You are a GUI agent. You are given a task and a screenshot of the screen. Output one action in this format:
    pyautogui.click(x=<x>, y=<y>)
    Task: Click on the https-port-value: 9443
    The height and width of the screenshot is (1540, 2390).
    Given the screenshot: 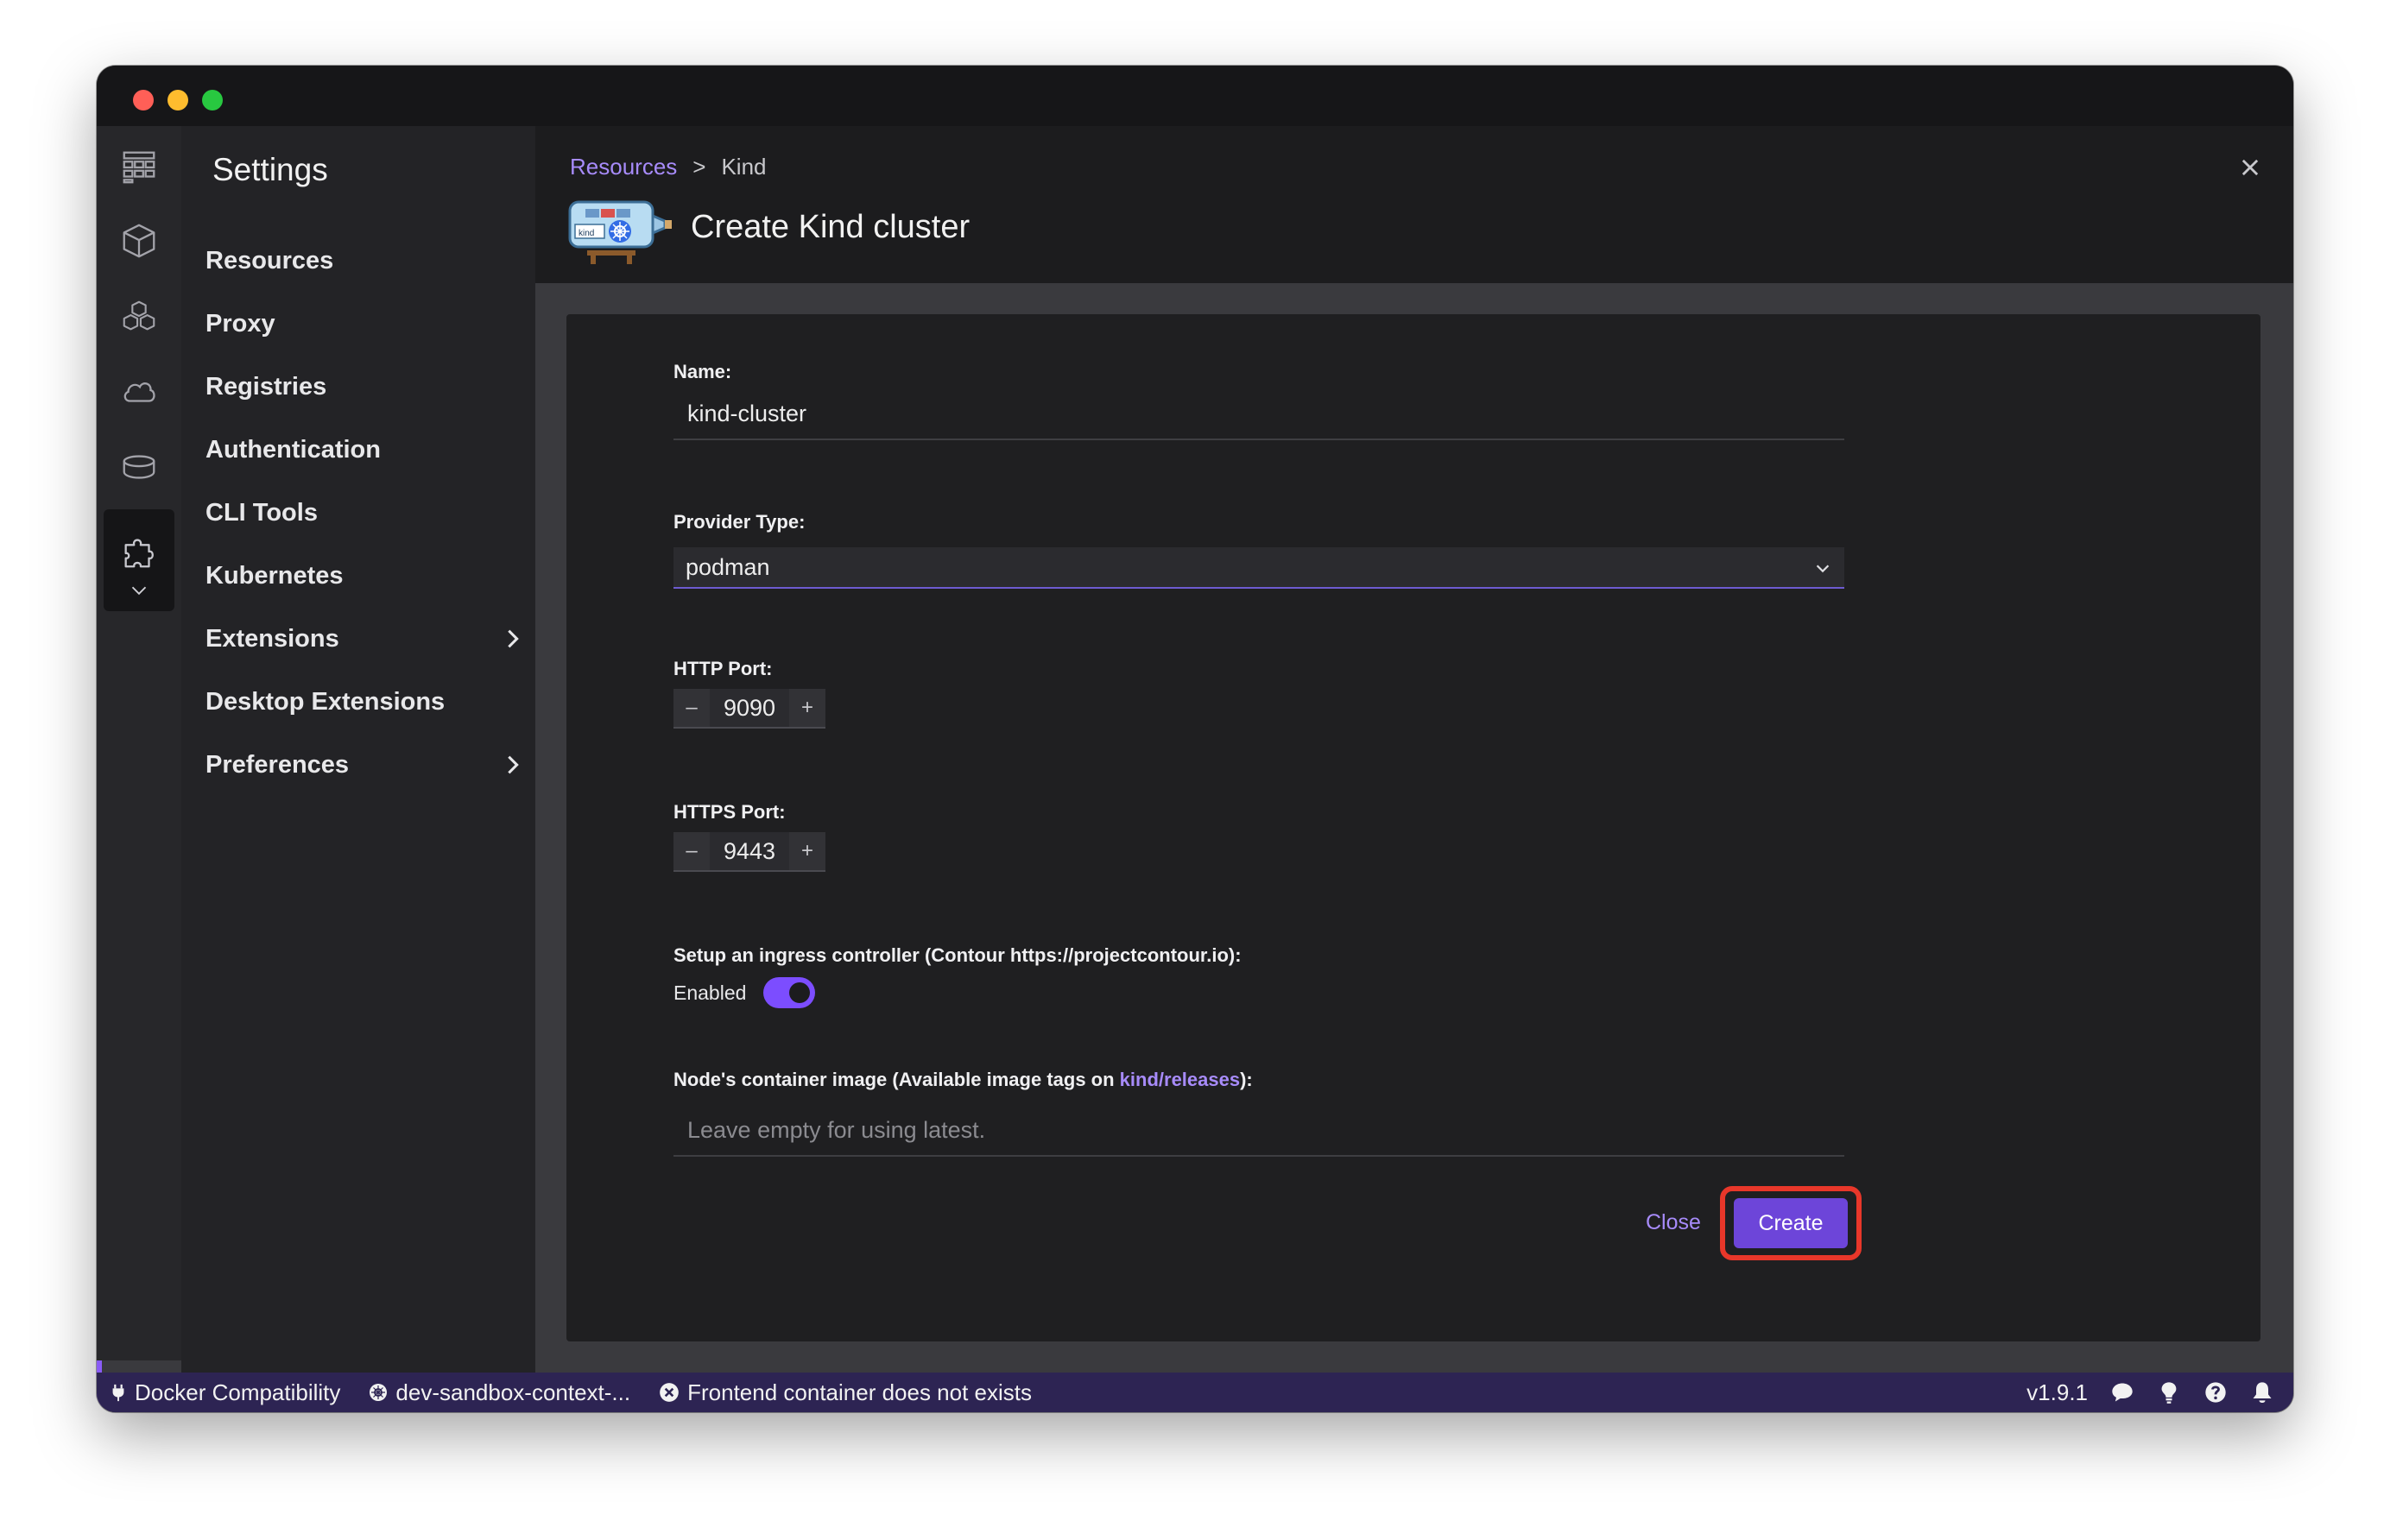 What is the action you would take?
    pyautogui.click(x=749, y=851)
    